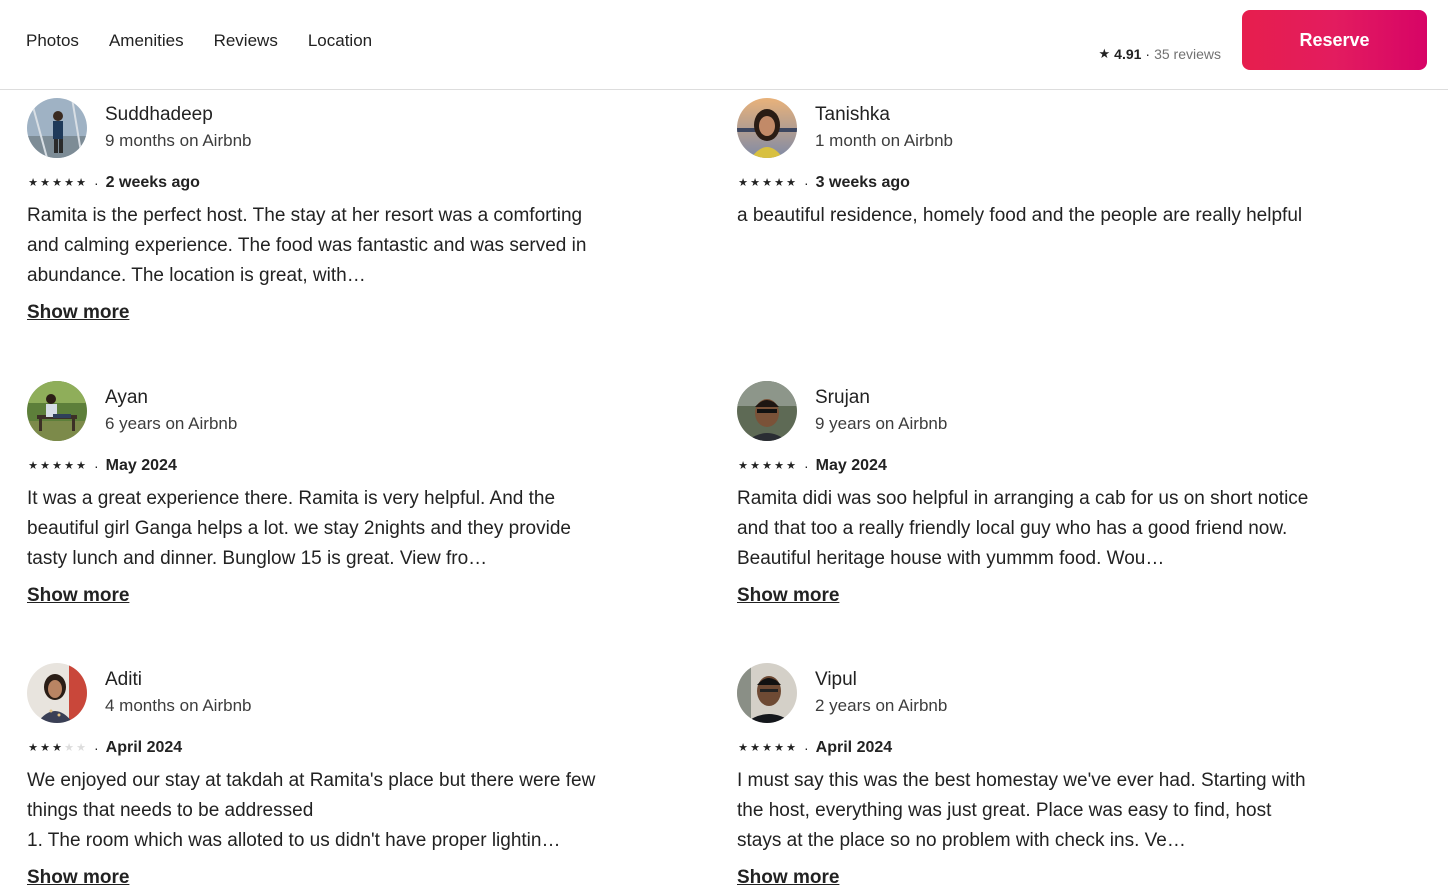 This screenshot has height=892, width=1448. I want to click on nav-reviews-link: Reviews, so click(246, 41).